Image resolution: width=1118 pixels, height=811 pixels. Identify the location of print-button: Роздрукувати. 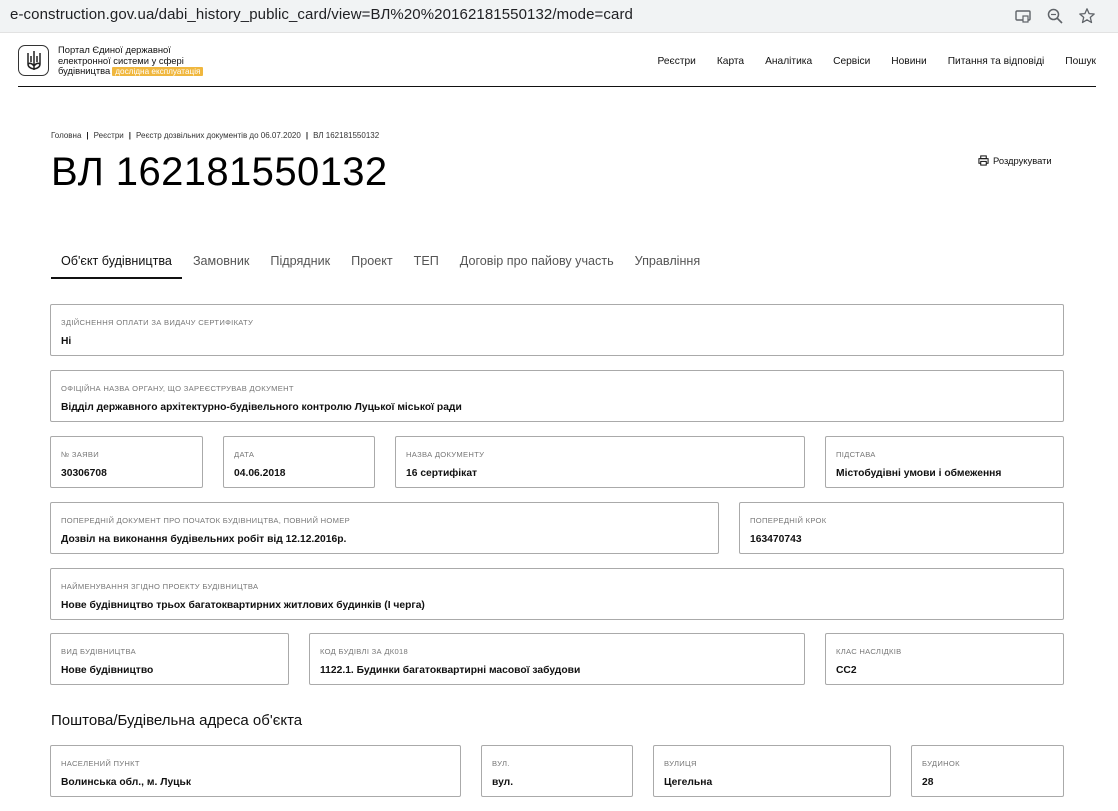
(1015, 160).